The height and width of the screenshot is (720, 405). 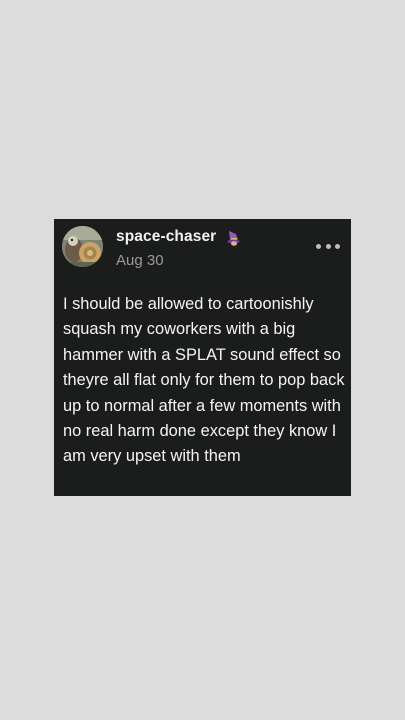 I want to click on squirrel-avatar-icon, so click(x=82, y=246).